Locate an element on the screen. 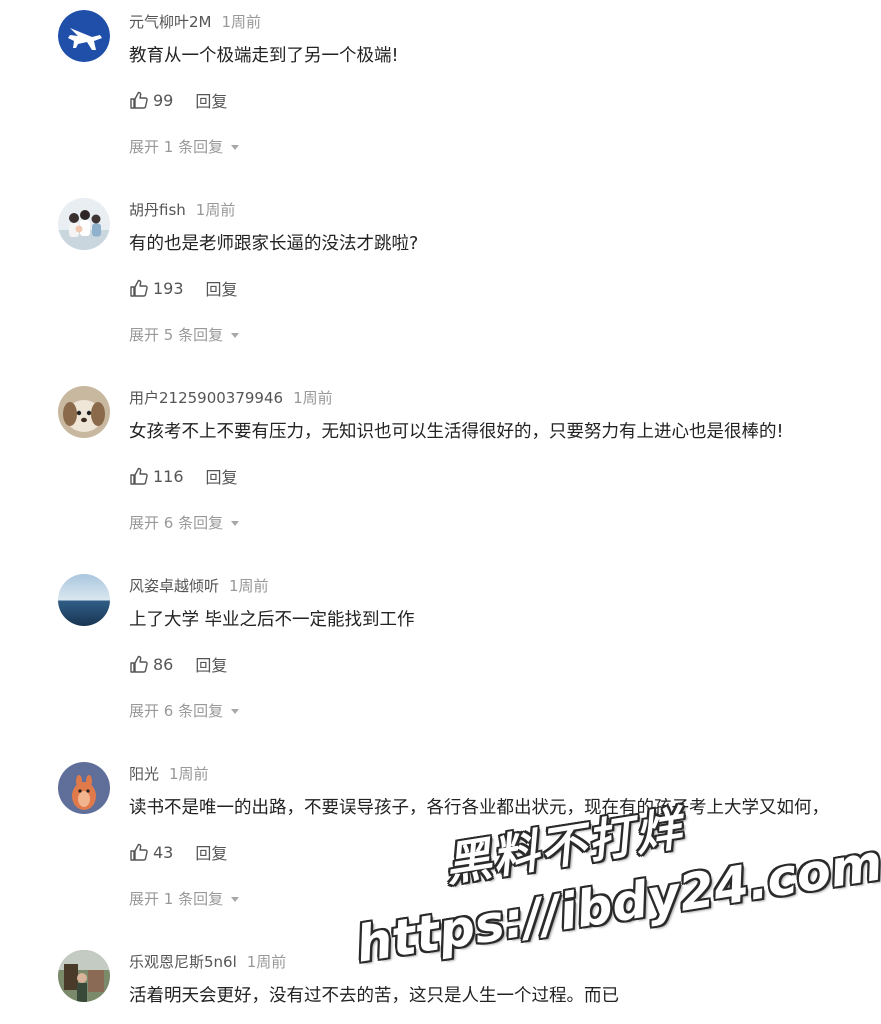 The image size is (881, 1024). comment-text: 上了大学 毕业之后不一定能找到工作 is located at coordinates (272, 620).